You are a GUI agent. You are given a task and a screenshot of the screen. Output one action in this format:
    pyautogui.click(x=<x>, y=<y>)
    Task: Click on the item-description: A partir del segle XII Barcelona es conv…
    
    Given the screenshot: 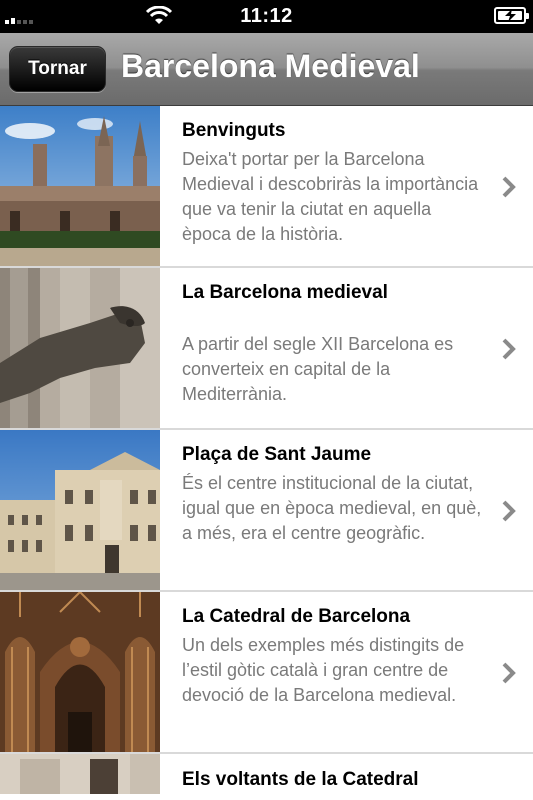 What is the action you would take?
    pyautogui.click(x=318, y=369)
    